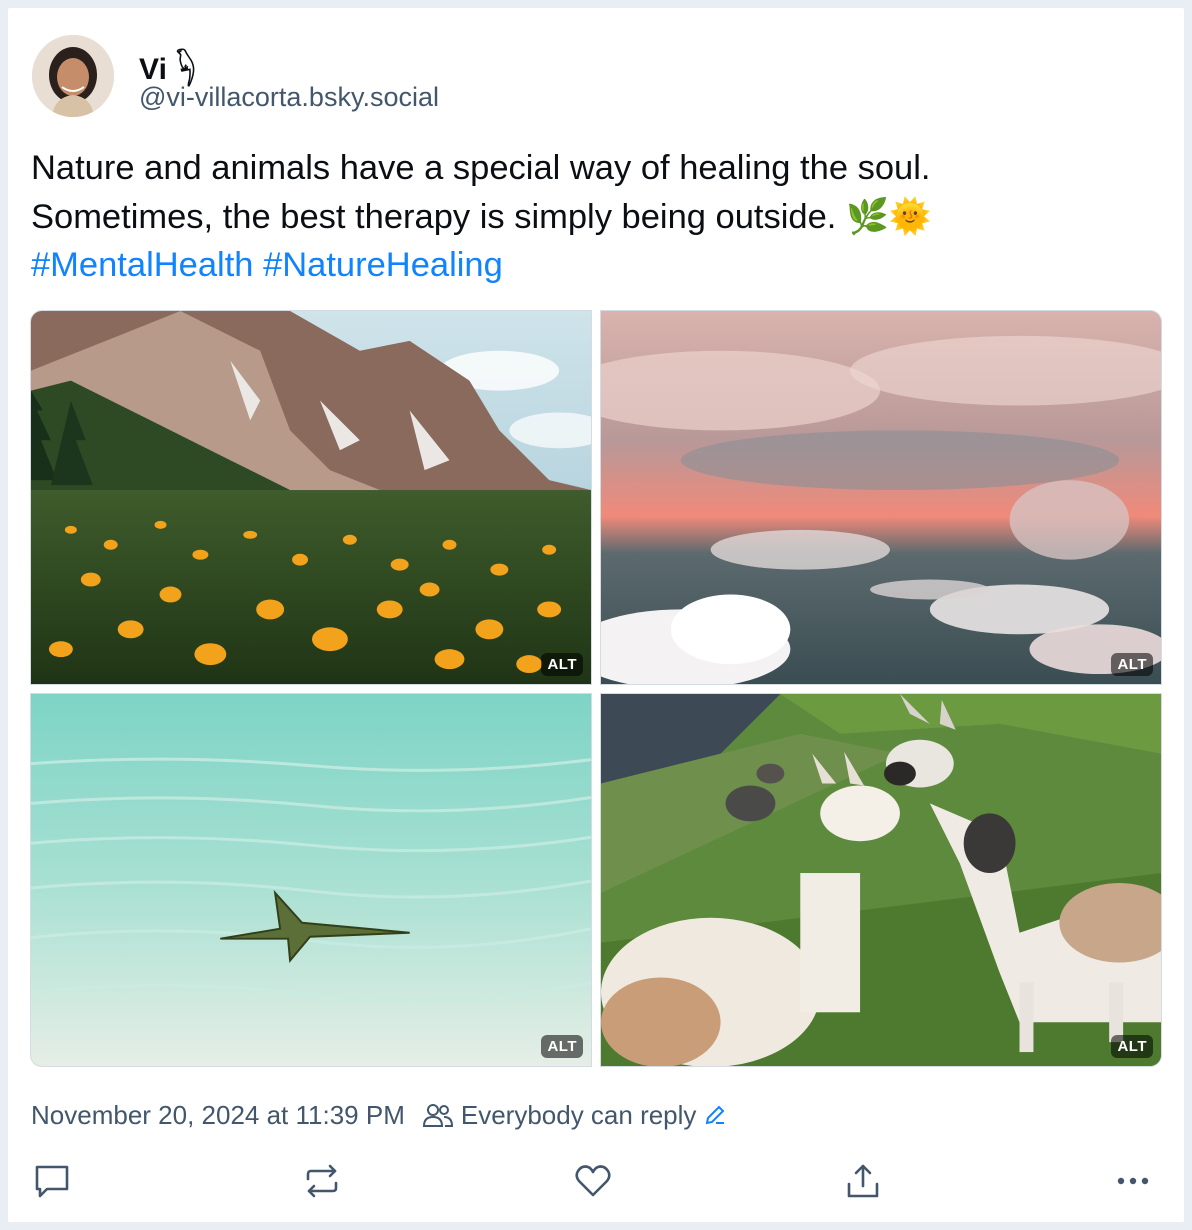 The width and height of the screenshot is (1192, 1230). What do you see at coordinates (218, 1115) in the screenshot?
I see `timestamp: November 20, 2024 at 11:39 PM` at bounding box center [218, 1115].